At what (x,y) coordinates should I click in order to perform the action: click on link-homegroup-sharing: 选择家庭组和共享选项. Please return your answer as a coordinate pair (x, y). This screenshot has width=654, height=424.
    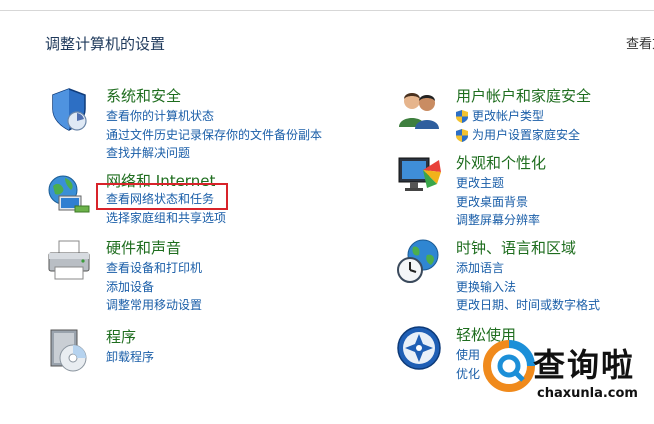
    Looking at the image, I should click on (166, 218).